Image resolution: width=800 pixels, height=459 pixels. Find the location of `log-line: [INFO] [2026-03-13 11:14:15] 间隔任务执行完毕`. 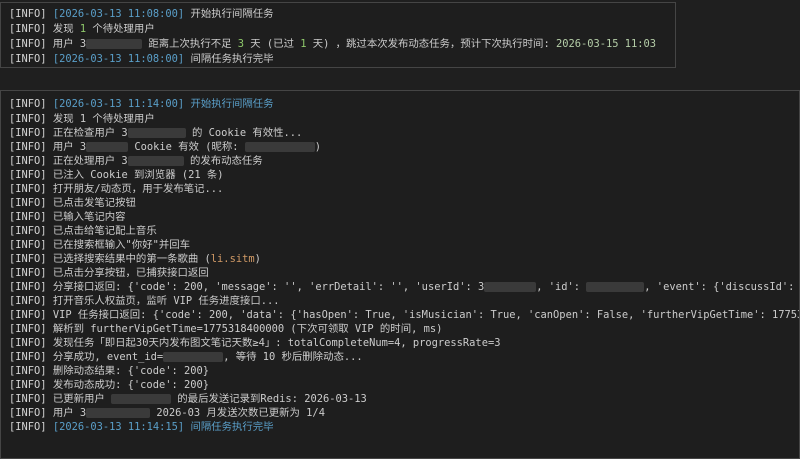

log-line: [INFO] [2026-03-13 11:14:15] 间隔任务执行完毕 is located at coordinates (141, 427).